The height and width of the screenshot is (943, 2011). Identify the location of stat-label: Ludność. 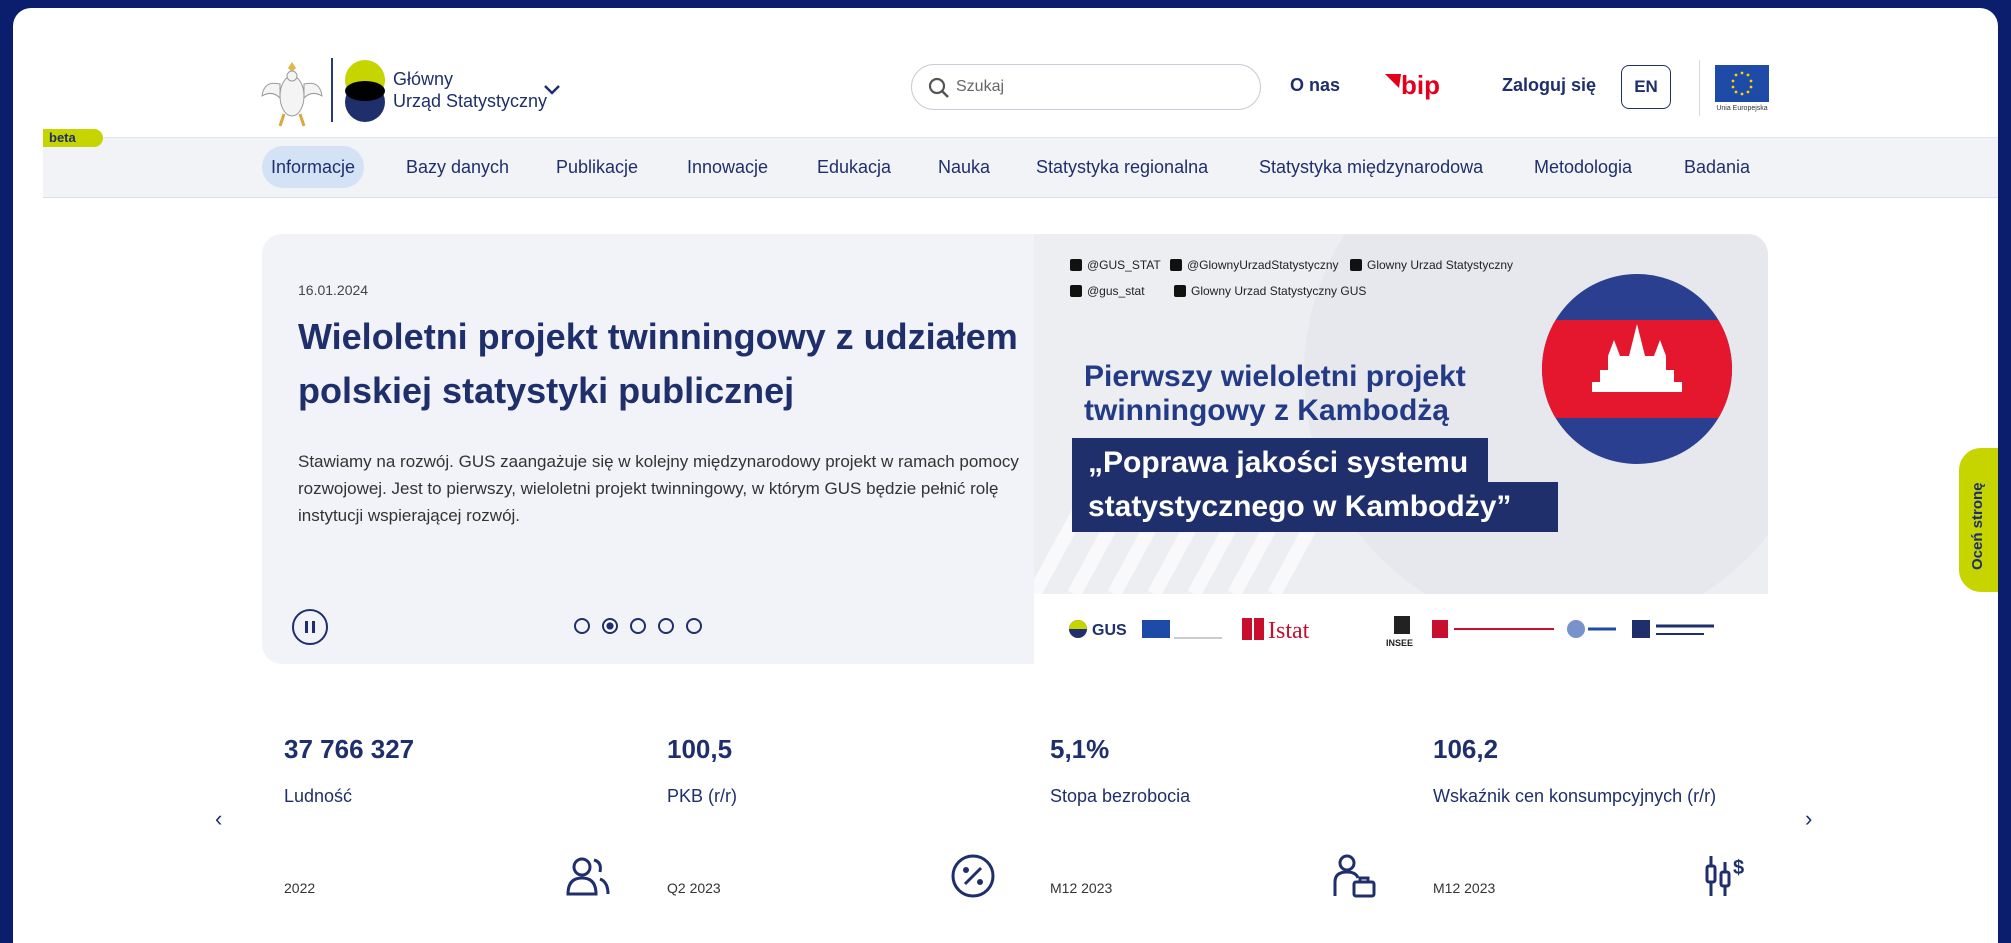
(318, 796).